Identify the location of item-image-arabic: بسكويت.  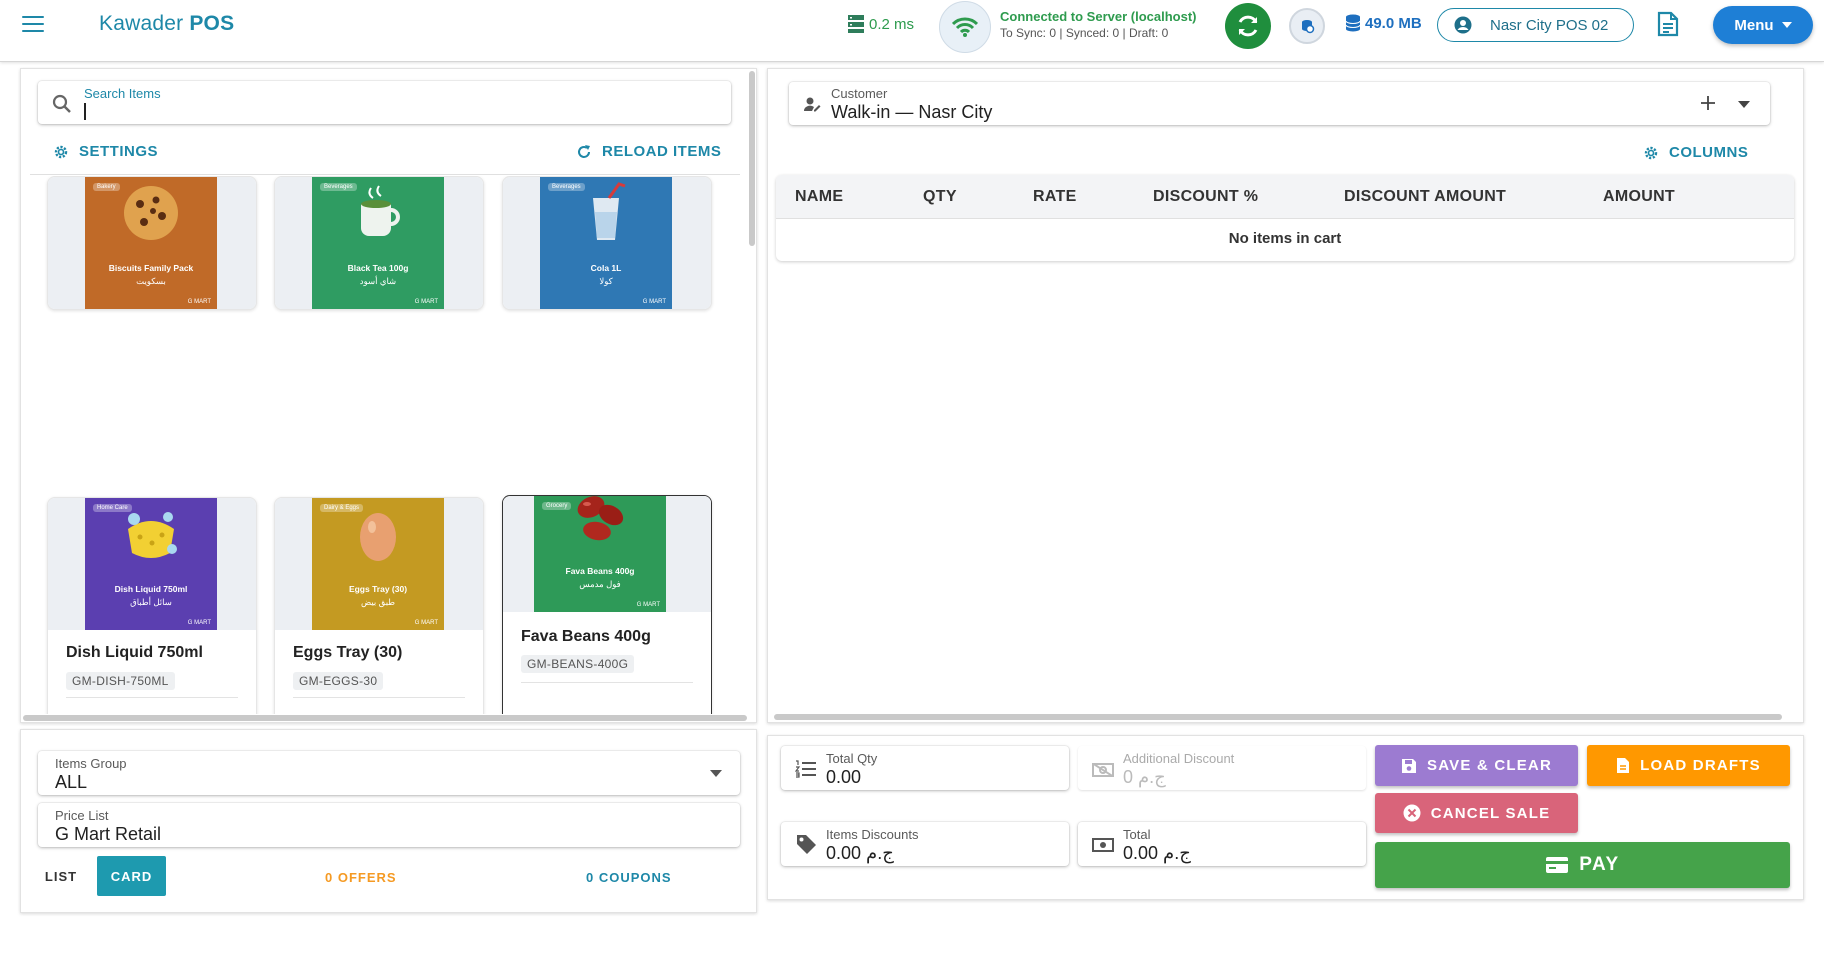
(151, 281).